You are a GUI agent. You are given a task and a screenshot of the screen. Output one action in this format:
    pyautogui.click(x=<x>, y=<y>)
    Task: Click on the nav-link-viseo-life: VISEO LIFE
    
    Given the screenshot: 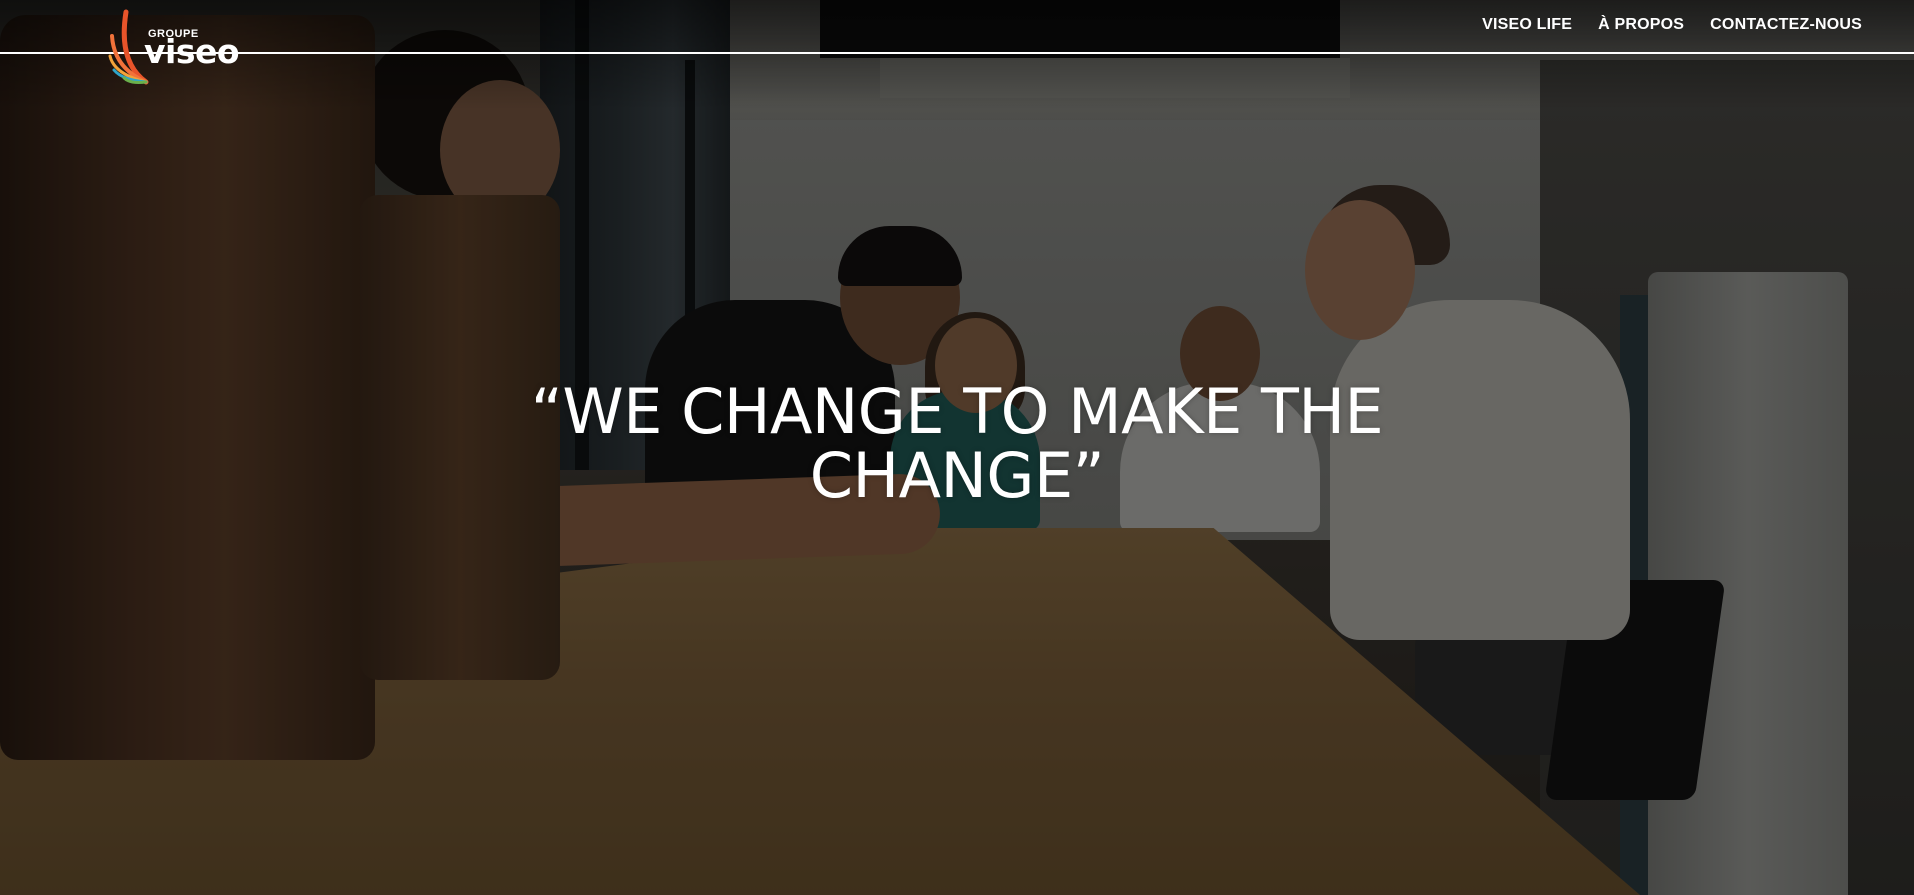 What is the action you would take?
    pyautogui.click(x=1527, y=25)
    